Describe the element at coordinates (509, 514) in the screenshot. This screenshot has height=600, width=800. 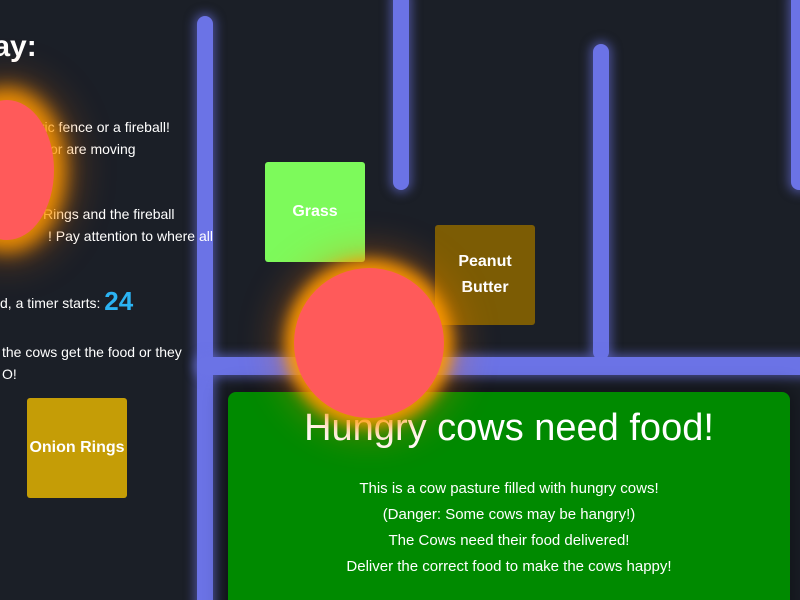
I see `panel-line: (Danger: Some cows may be hangry!)` at that location.